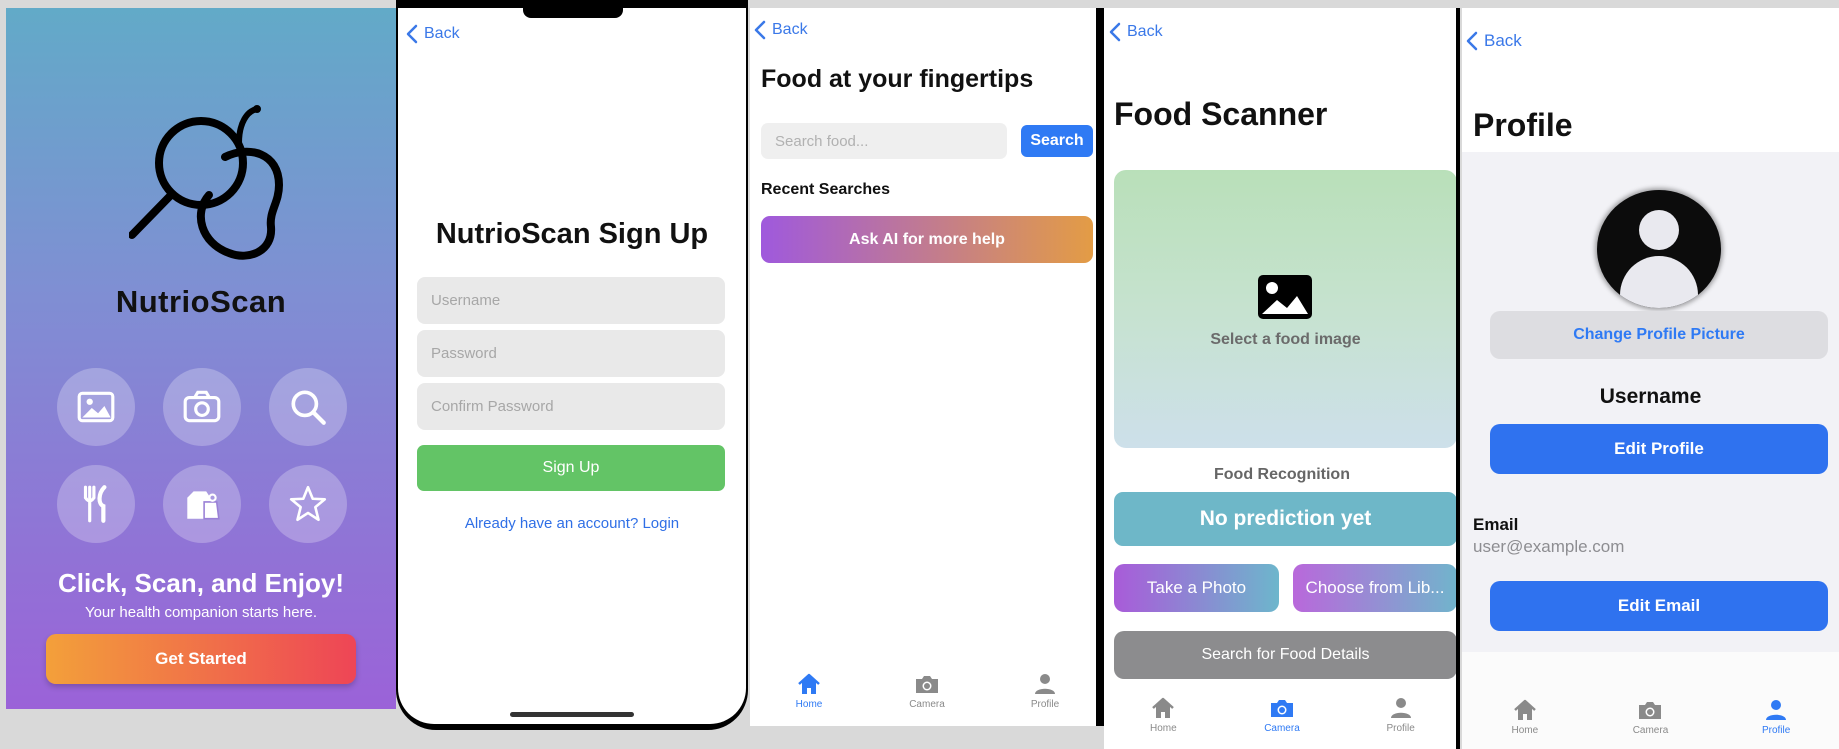  What do you see at coordinates (1285, 339) in the screenshot?
I see `select-image-label: Select a food image` at bounding box center [1285, 339].